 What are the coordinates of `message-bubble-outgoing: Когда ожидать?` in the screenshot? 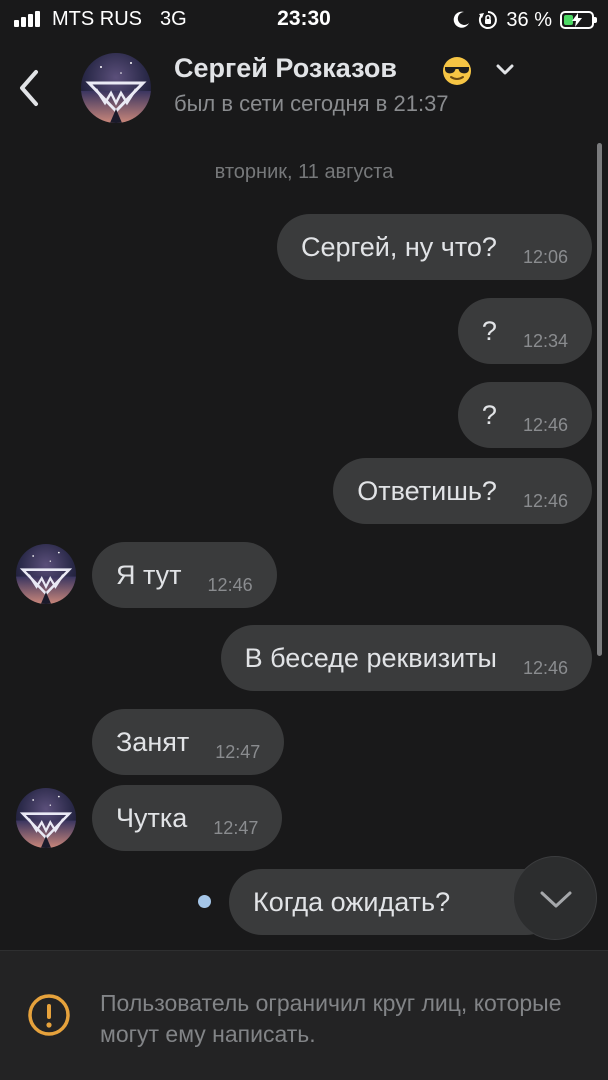 It's located at (394, 902).